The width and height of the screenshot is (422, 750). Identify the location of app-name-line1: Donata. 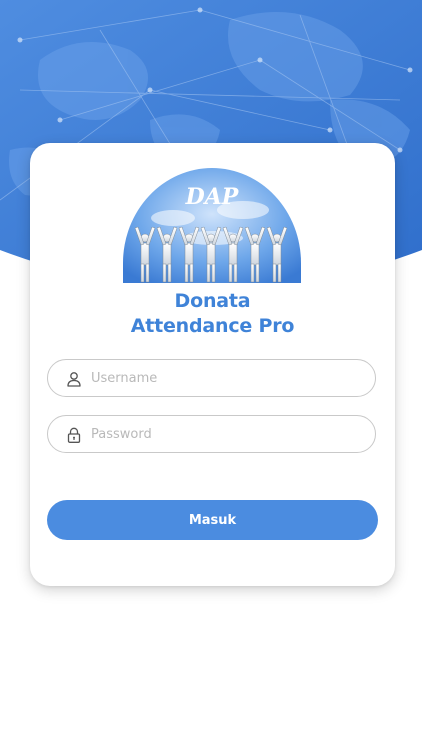
(212, 301).